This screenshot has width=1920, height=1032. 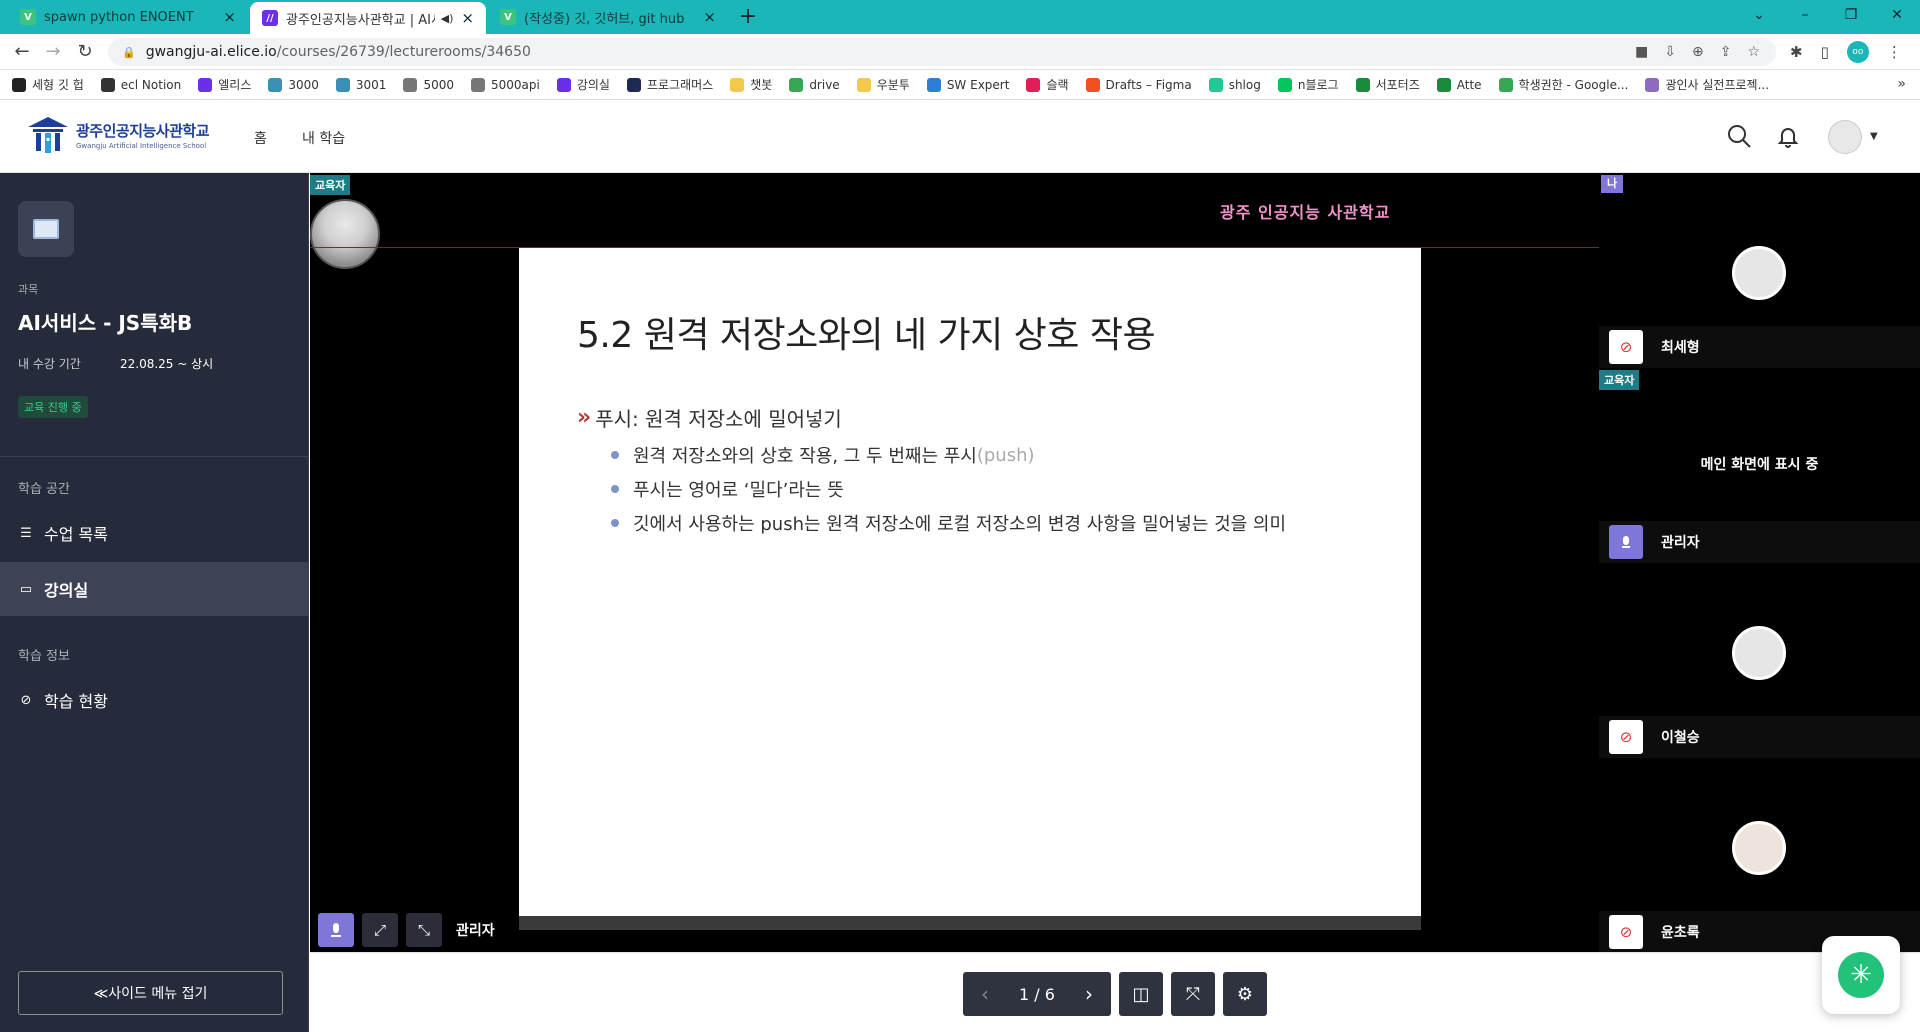 What do you see at coordinates (1788, 136) in the screenshot?
I see `bell-icon` at bounding box center [1788, 136].